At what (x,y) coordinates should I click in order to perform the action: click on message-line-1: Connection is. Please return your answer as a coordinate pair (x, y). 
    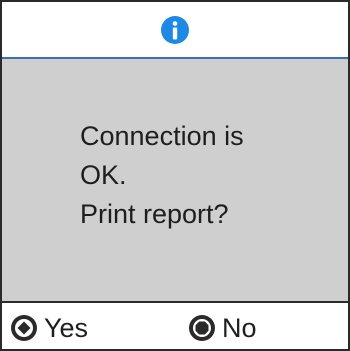
    Looking at the image, I should click on (162, 136).